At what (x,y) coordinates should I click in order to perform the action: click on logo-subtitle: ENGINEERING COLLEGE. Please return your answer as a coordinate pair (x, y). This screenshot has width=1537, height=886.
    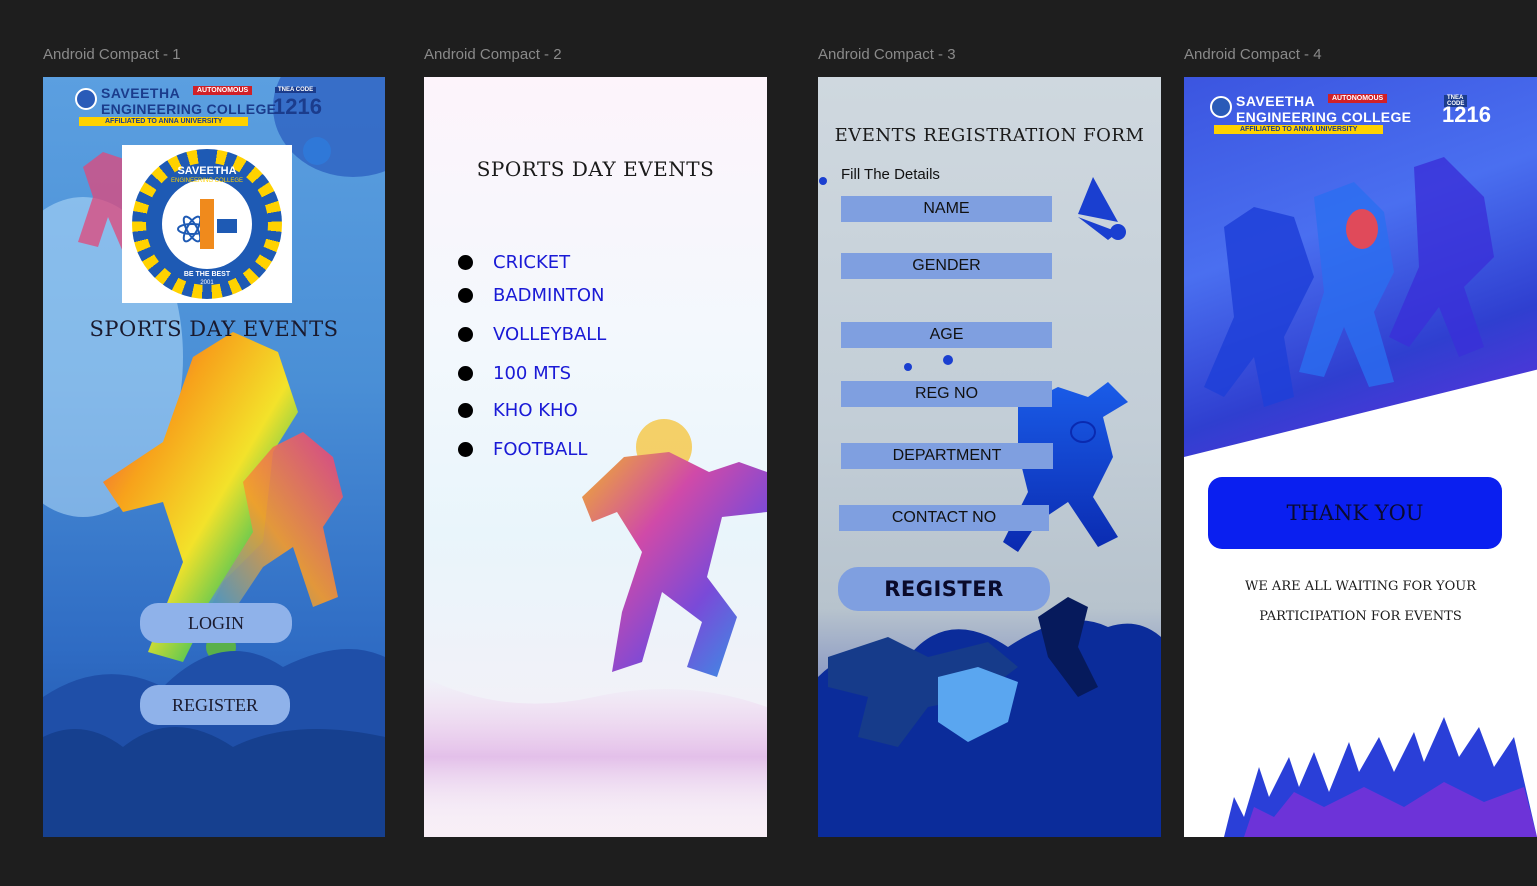
    Looking at the image, I should click on (207, 181).